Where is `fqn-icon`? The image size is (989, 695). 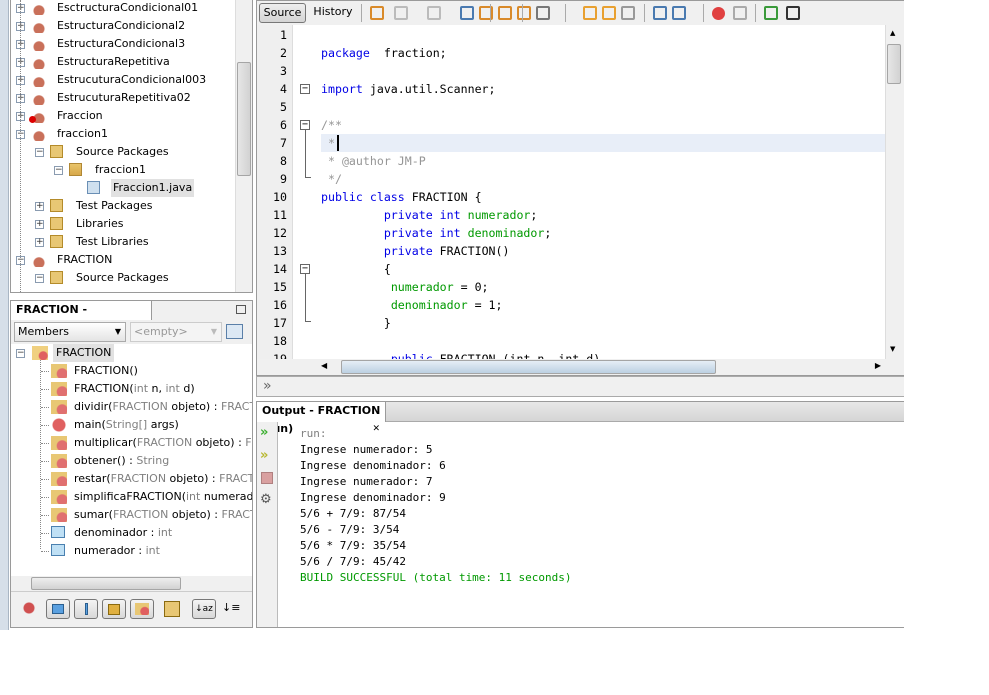
fqn-icon is located at coordinates (172, 609).